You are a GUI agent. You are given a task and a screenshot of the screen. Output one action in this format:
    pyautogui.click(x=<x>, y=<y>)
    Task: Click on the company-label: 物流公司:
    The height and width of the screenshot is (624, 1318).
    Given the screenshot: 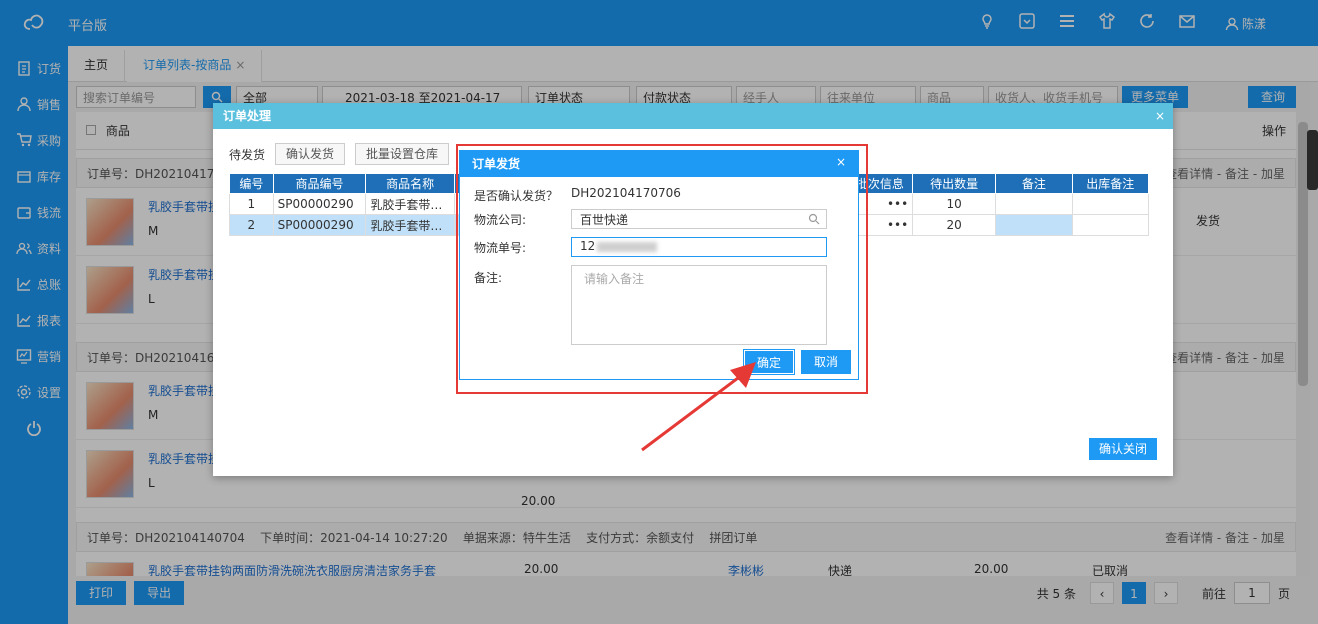 What is the action you would take?
    pyautogui.click(x=500, y=220)
    